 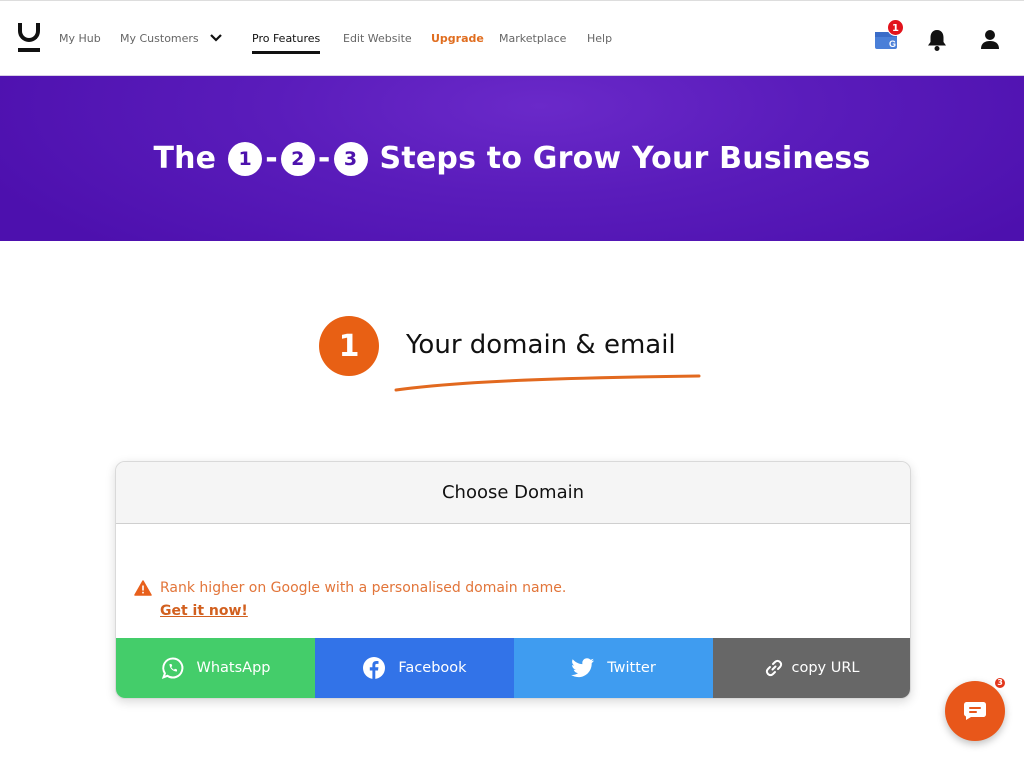 I want to click on link-icon, so click(x=774, y=668).